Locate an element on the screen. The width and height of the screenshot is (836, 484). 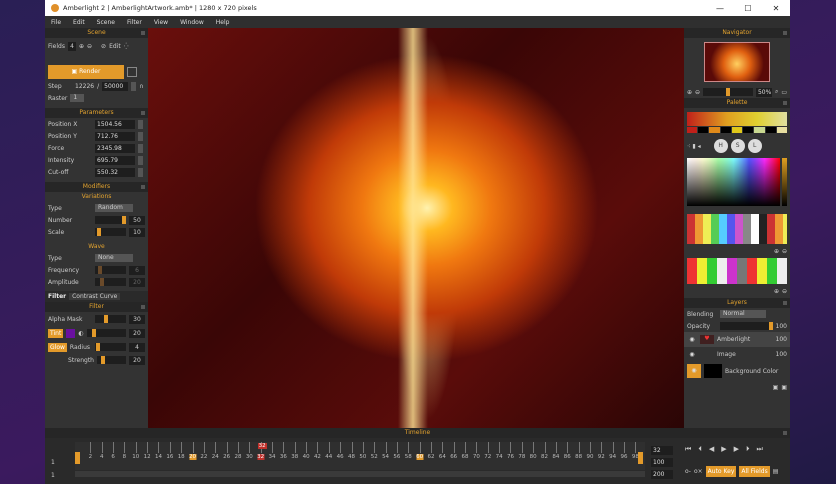
layer-row: ◉ Image 100 is located at coordinates (737, 354).